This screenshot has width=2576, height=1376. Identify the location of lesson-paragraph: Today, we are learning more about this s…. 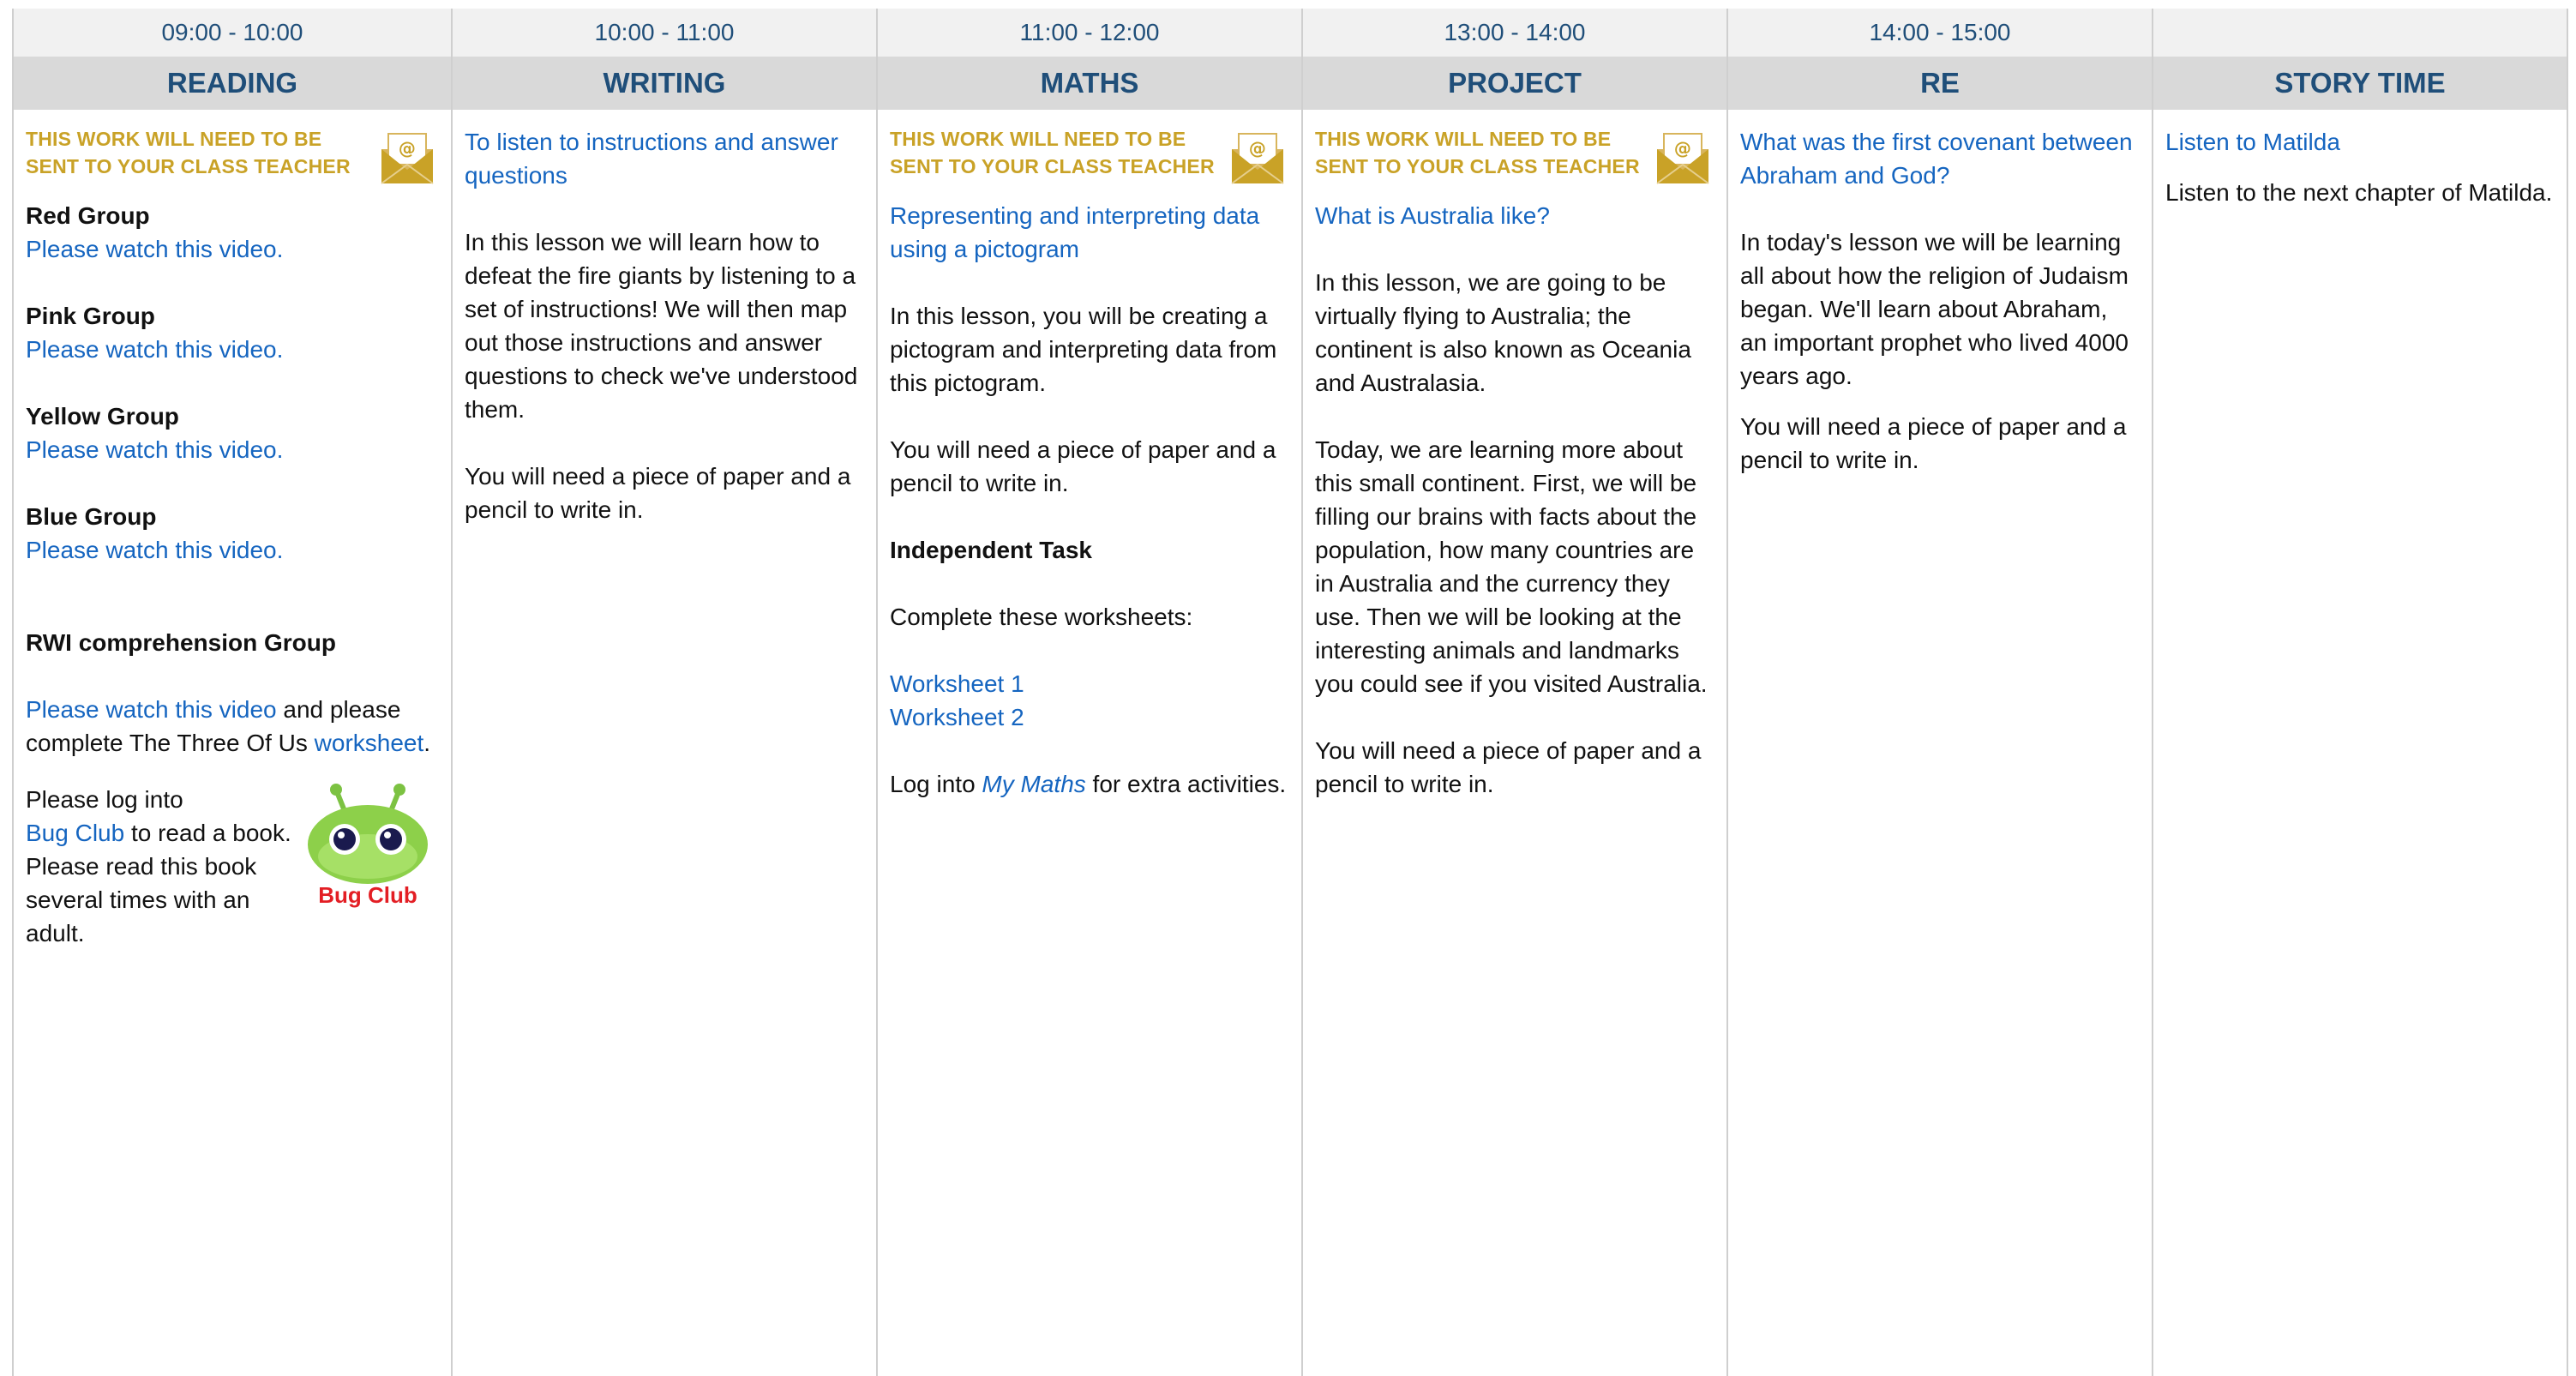
(1511, 566).